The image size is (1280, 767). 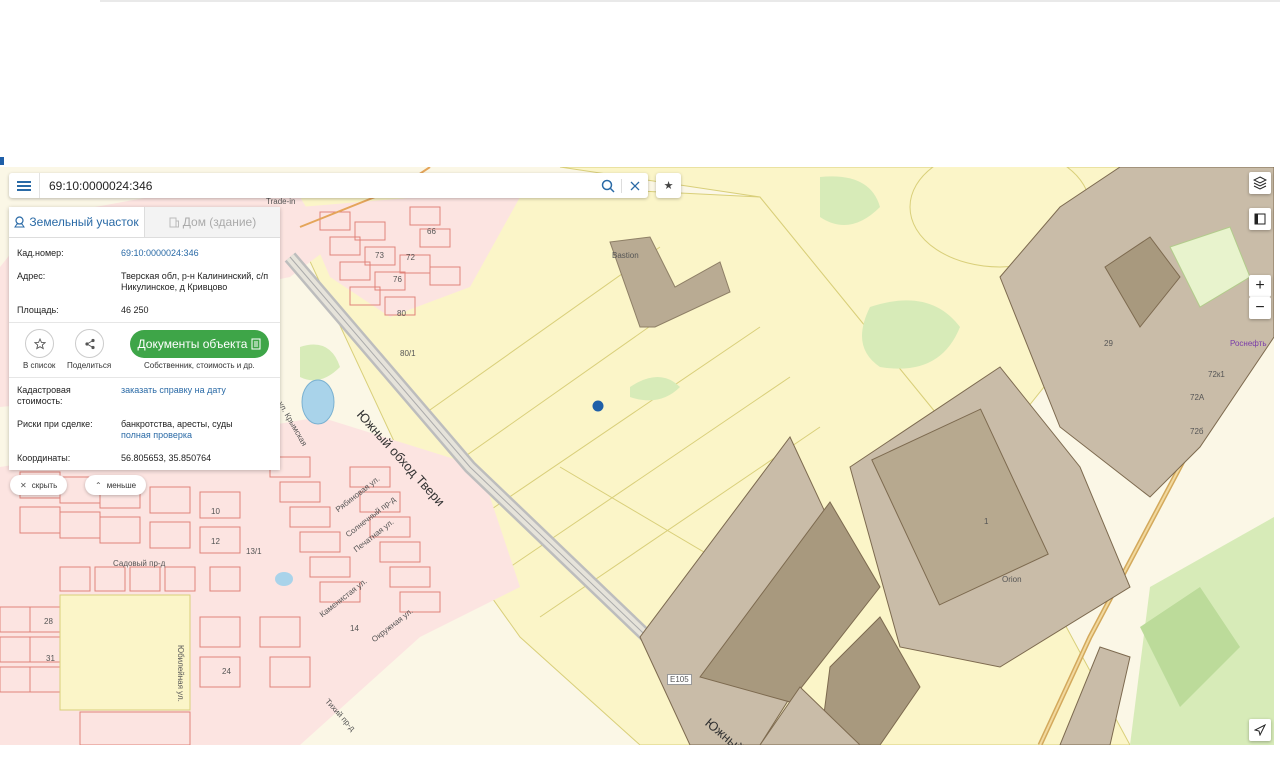 I want to click on chevron-up-icon: ⌃, so click(x=98, y=485).